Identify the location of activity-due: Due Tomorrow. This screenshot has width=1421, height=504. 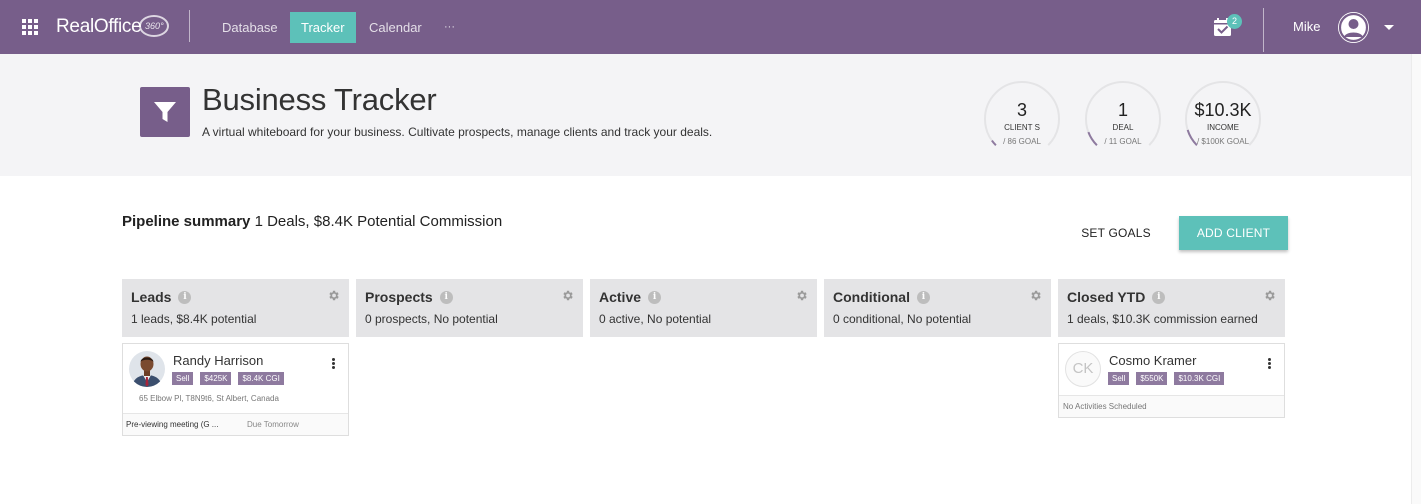
(273, 424).